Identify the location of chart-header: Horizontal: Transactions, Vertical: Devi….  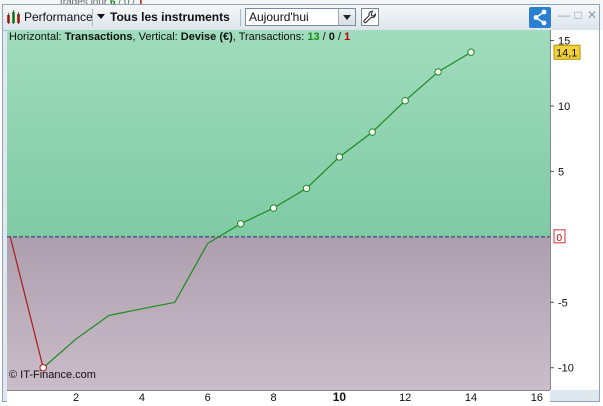
(179, 37).